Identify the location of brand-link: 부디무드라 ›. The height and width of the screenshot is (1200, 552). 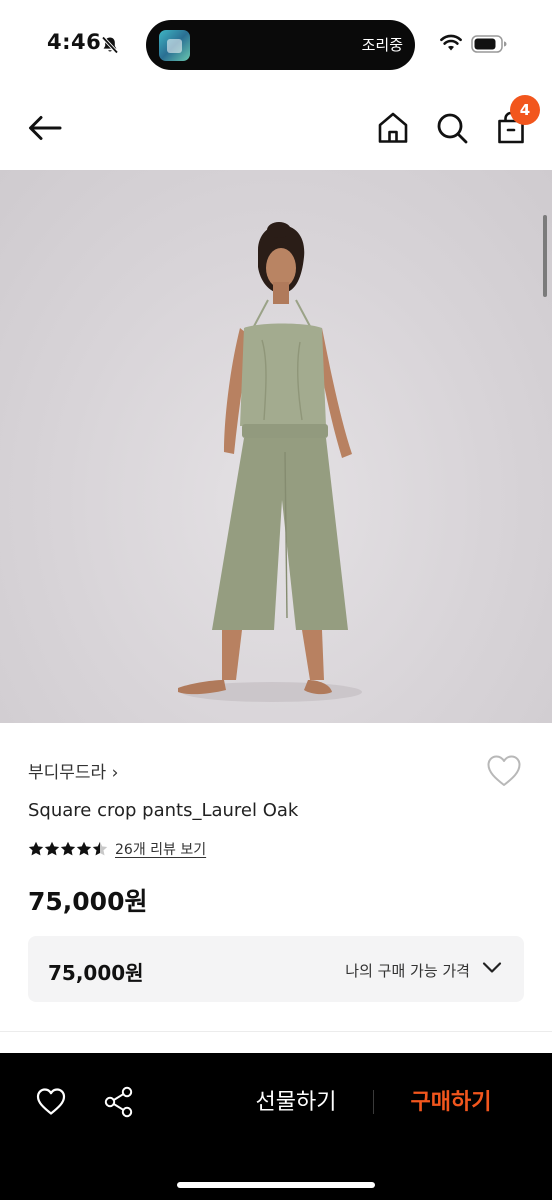
(73, 770).